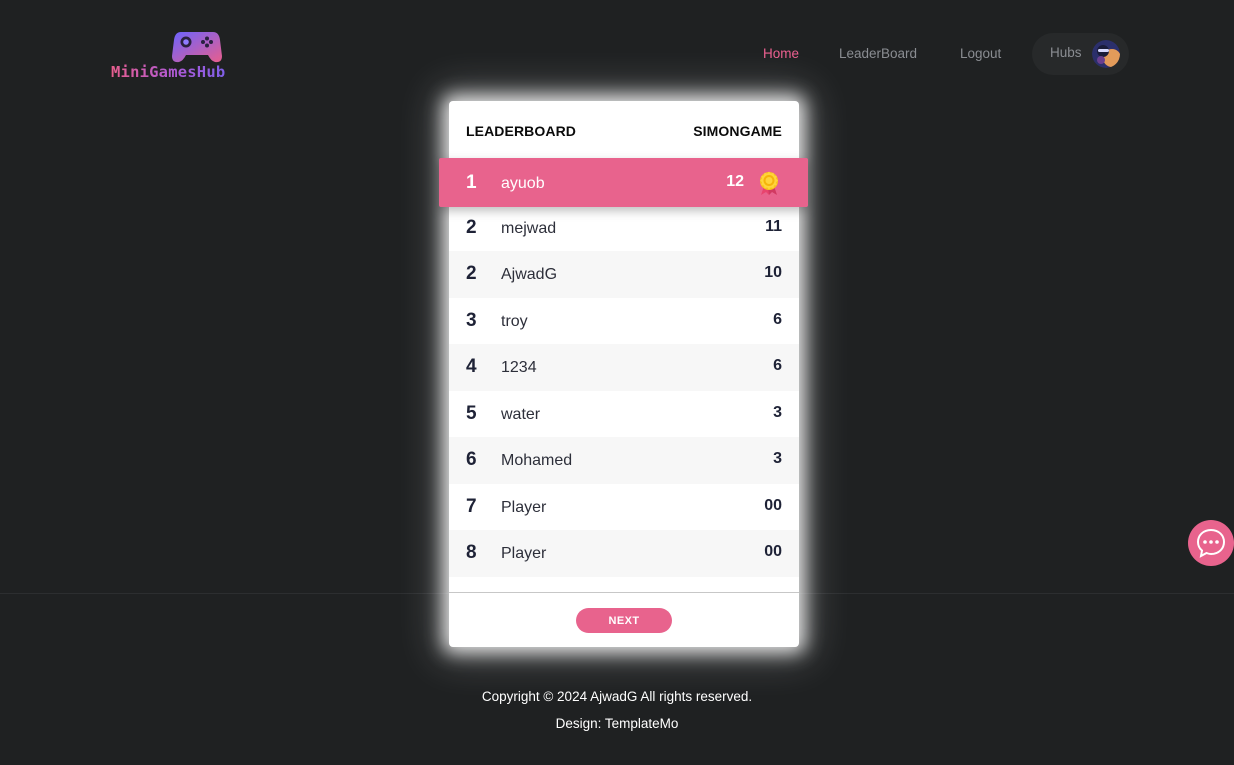  What do you see at coordinates (537, 460) in the screenshot?
I see `row-player-name: Mohamed` at bounding box center [537, 460].